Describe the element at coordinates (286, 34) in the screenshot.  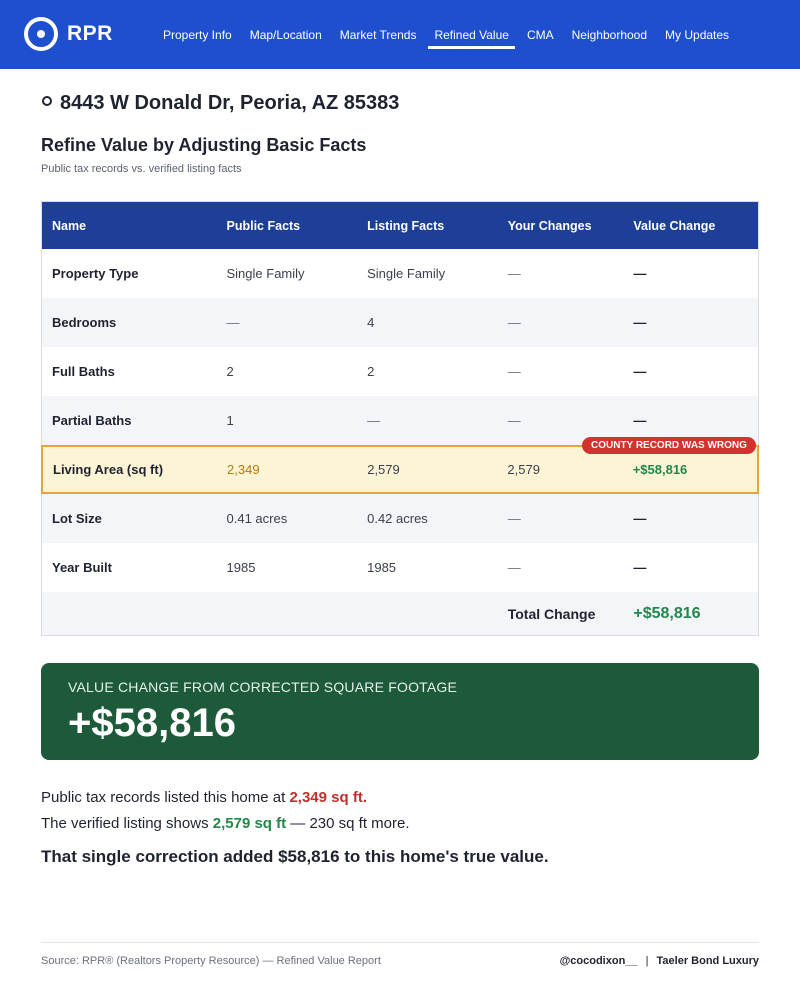
I see `nav-map-location: Map/Location` at that location.